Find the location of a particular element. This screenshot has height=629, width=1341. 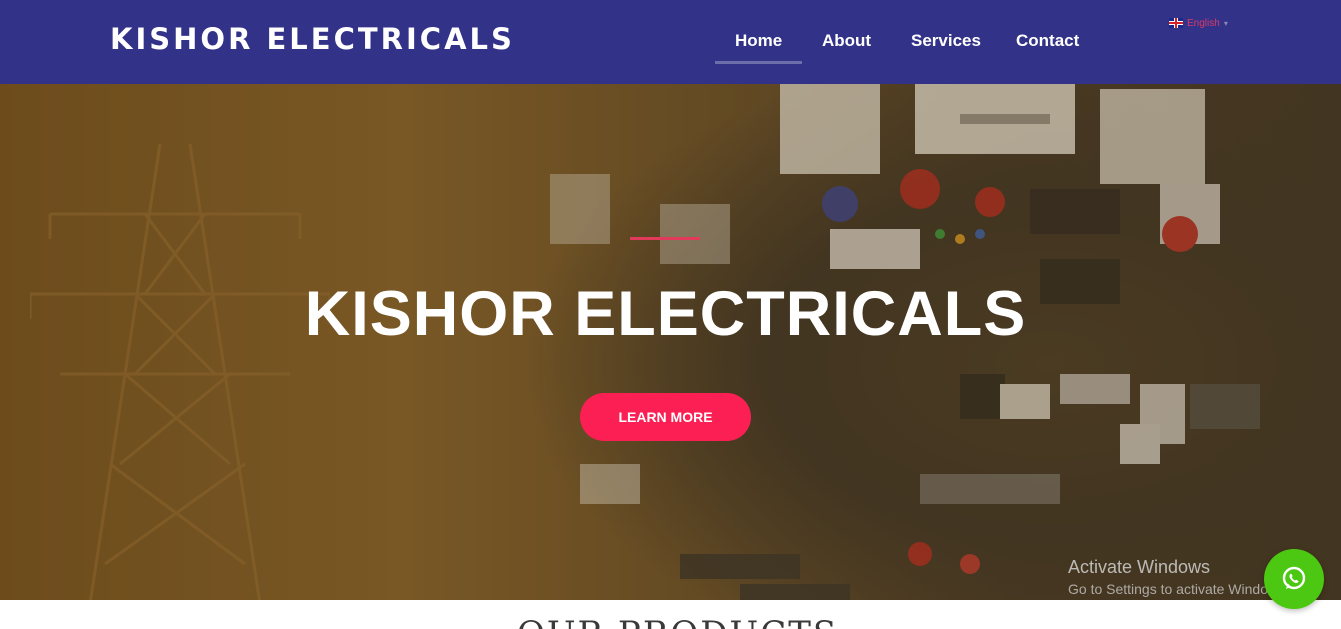

hero-accent-line is located at coordinates (665, 238).